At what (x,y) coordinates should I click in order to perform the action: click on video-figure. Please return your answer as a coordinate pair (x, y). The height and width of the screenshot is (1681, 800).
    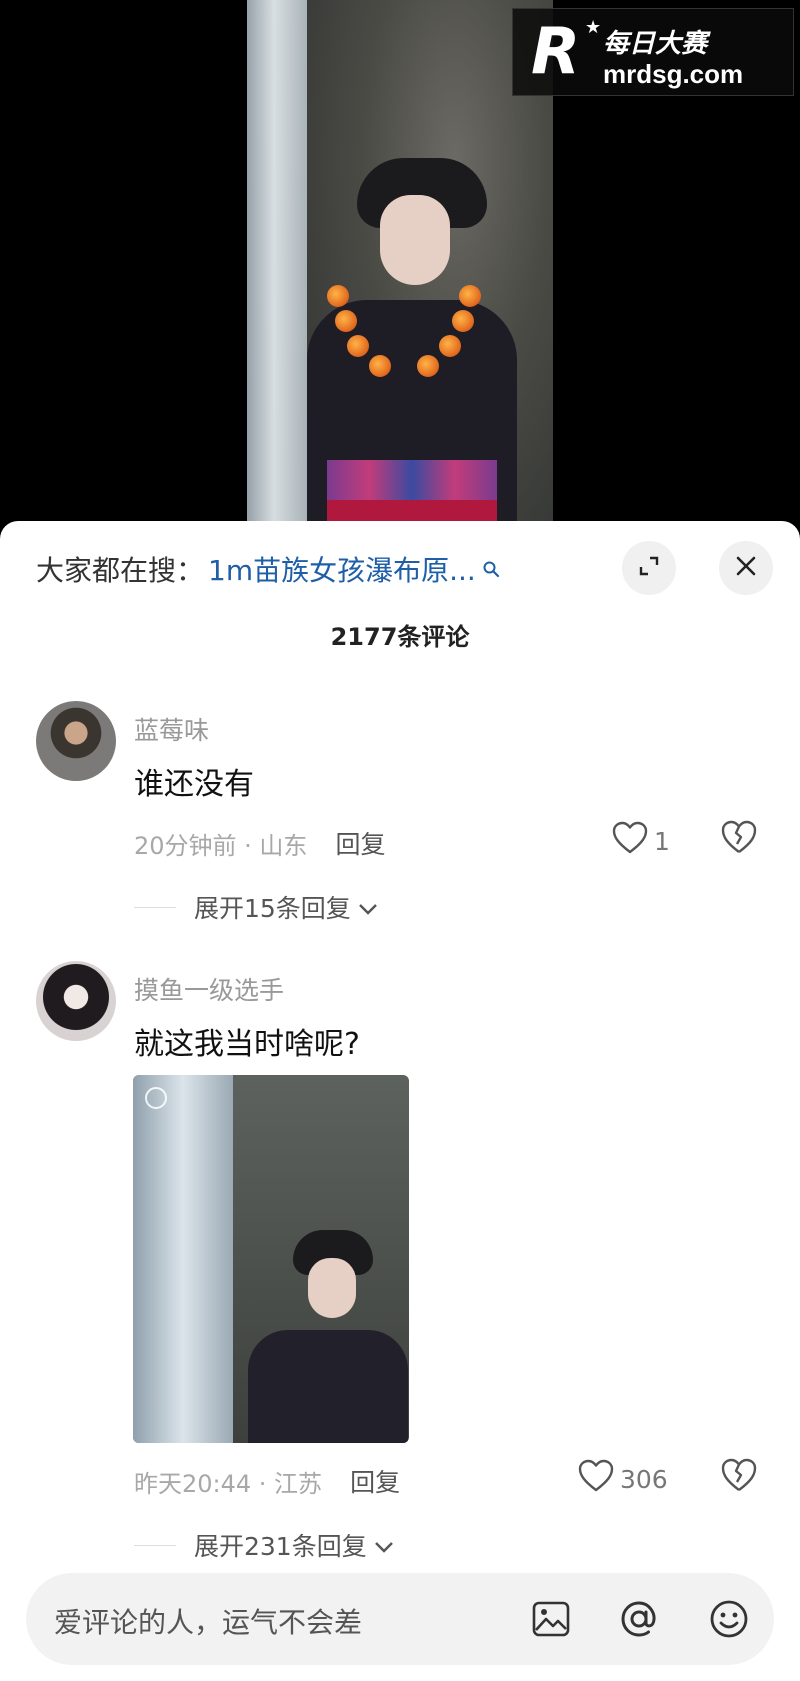
    Looking at the image, I should click on (402, 345).